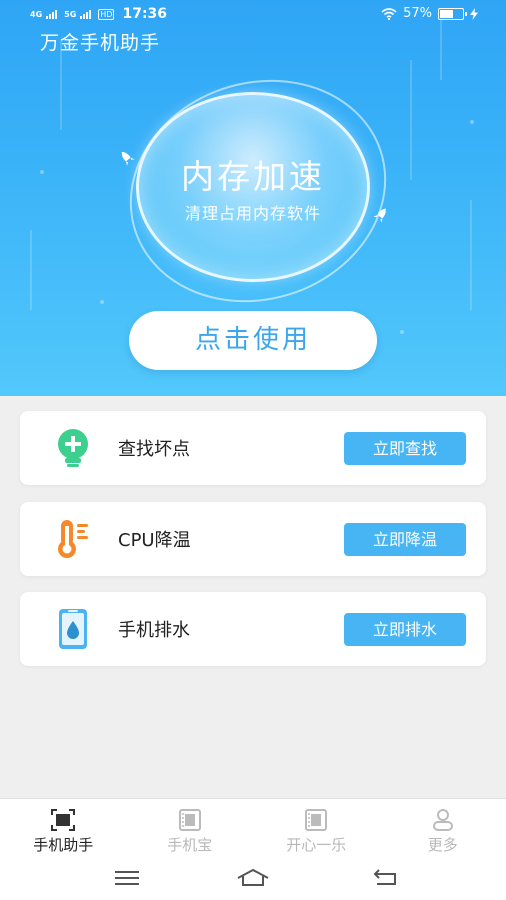  Describe the element at coordinates (127, 878) in the screenshot. I see `menu-icon` at that location.